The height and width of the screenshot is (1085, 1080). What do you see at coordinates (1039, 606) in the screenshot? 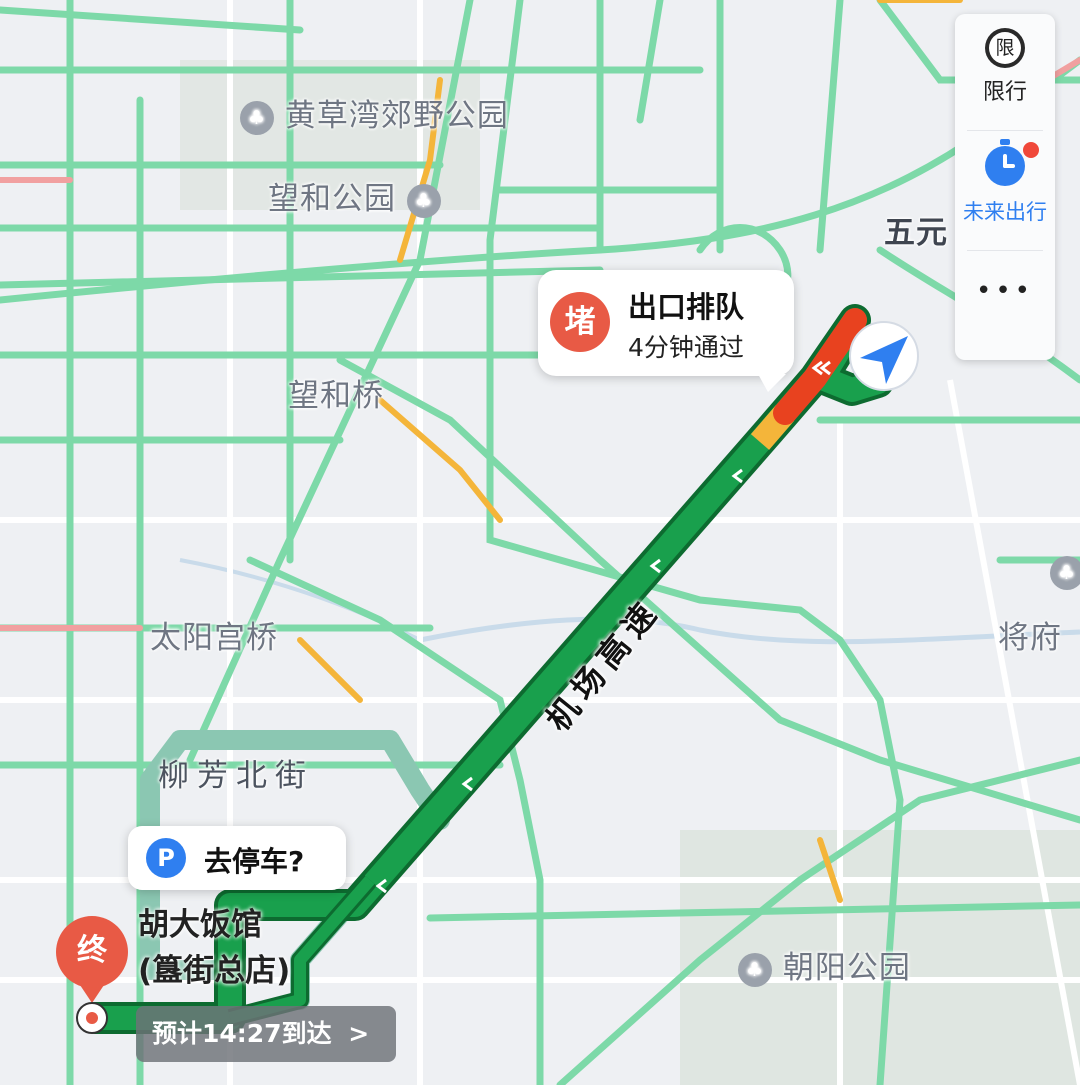
I see `map-label-jiangfu: 将府 ♣` at bounding box center [1039, 606].